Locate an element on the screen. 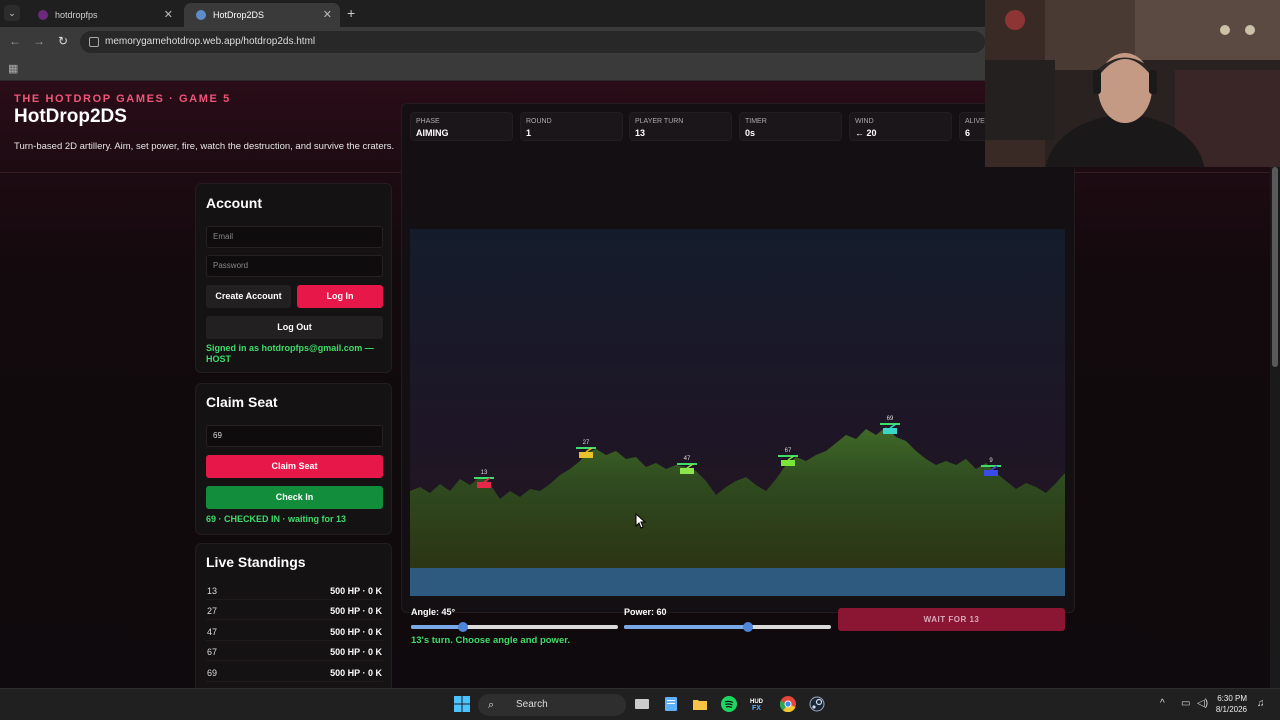 This screenshot has width=1280, height=720. angle-slider-fill is located at coordinates (437, 627).